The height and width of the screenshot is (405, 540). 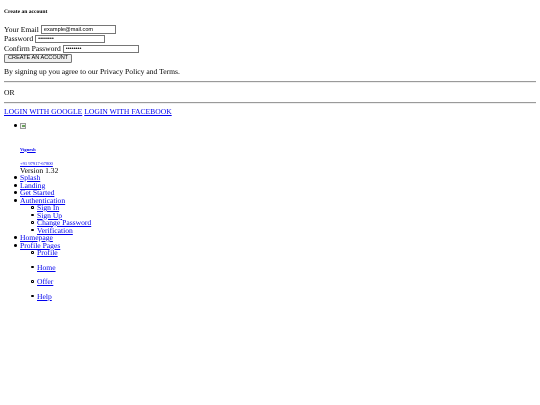 I want to click on confirm-password-row: Confirm Password, so click(x=104, y=48).